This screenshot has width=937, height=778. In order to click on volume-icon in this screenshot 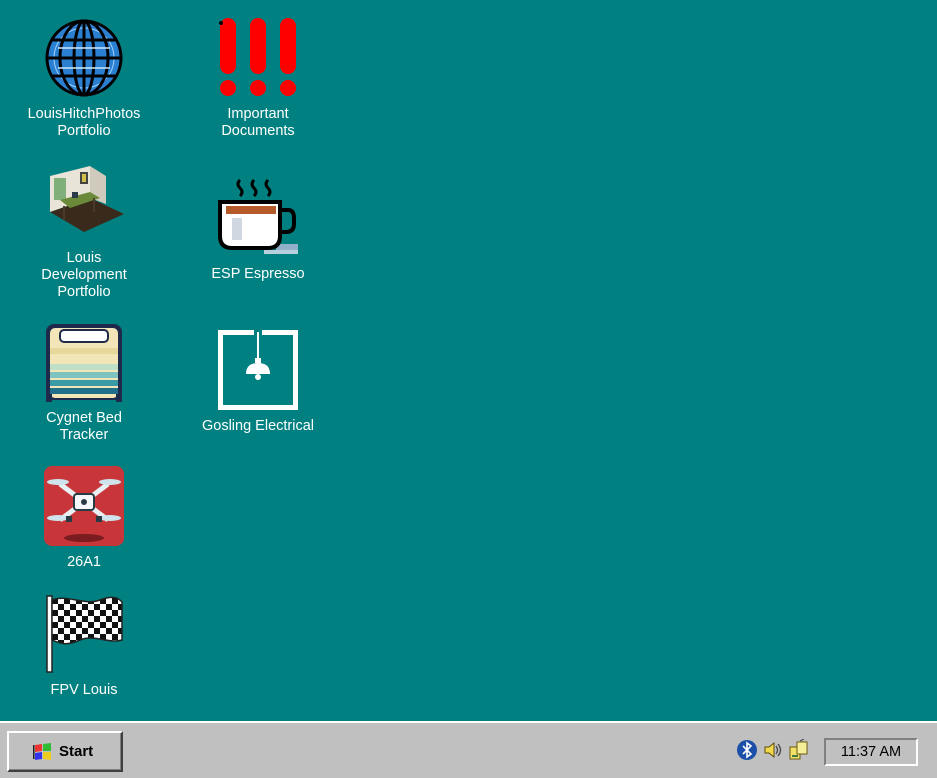, I will do `click(773, 750)`.